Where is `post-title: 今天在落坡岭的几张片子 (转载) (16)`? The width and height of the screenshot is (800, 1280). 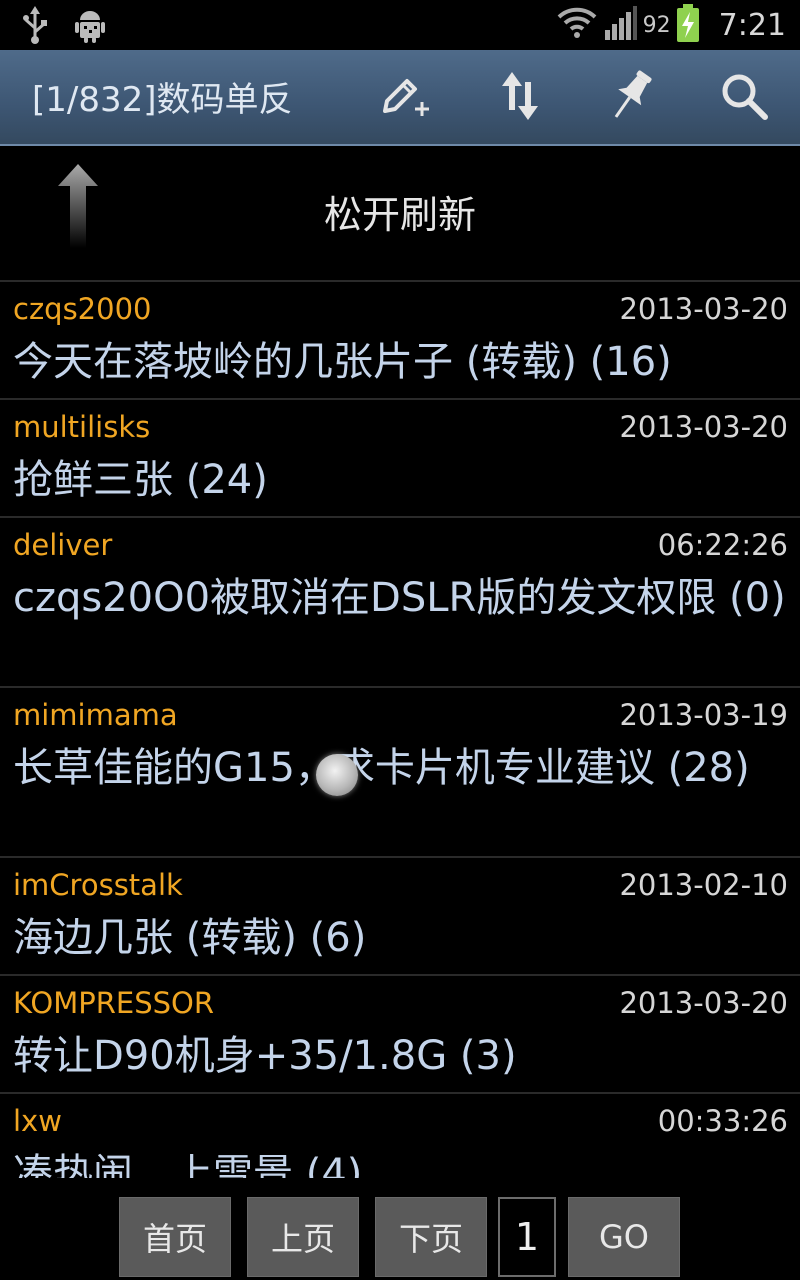 post-title: 今天在落坡岭的几张片子 (转载) (16) is located at coordinates (342, 362).